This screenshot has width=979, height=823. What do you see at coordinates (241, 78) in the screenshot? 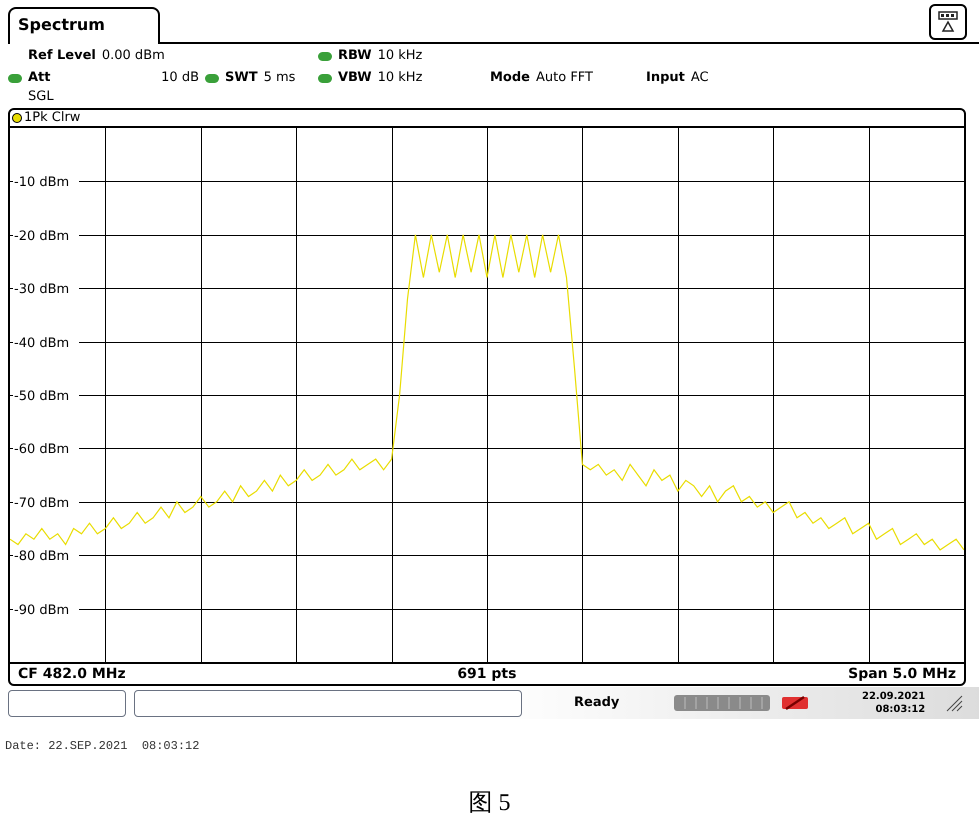
I see `setting-label: SWT` at bounding box center [241, 78].